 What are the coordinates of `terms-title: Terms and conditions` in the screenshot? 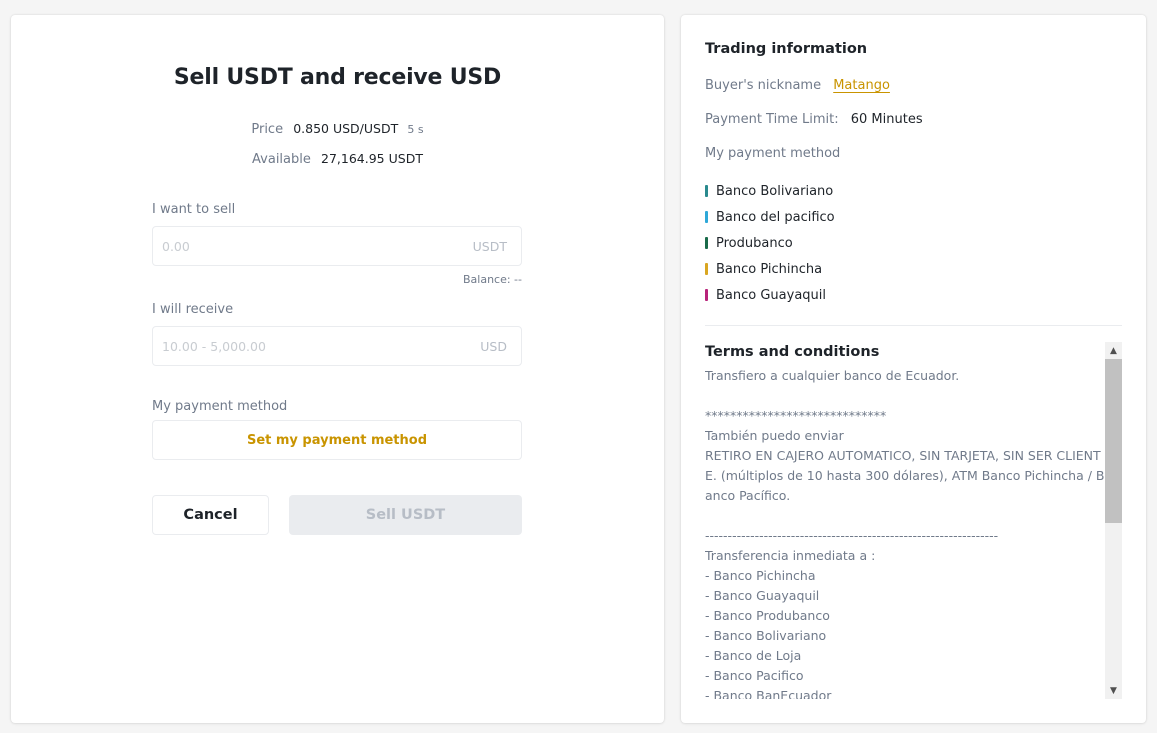 It's located at (792, 352).